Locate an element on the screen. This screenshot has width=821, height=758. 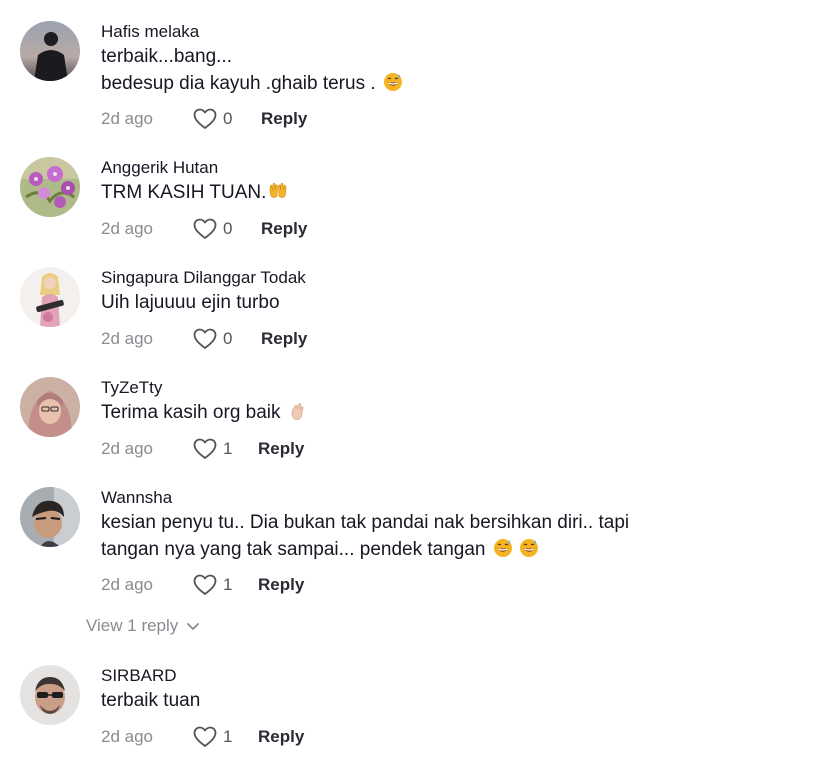
comment-line: TRM KASIH TUAN. is located at coordinates (184, 192).